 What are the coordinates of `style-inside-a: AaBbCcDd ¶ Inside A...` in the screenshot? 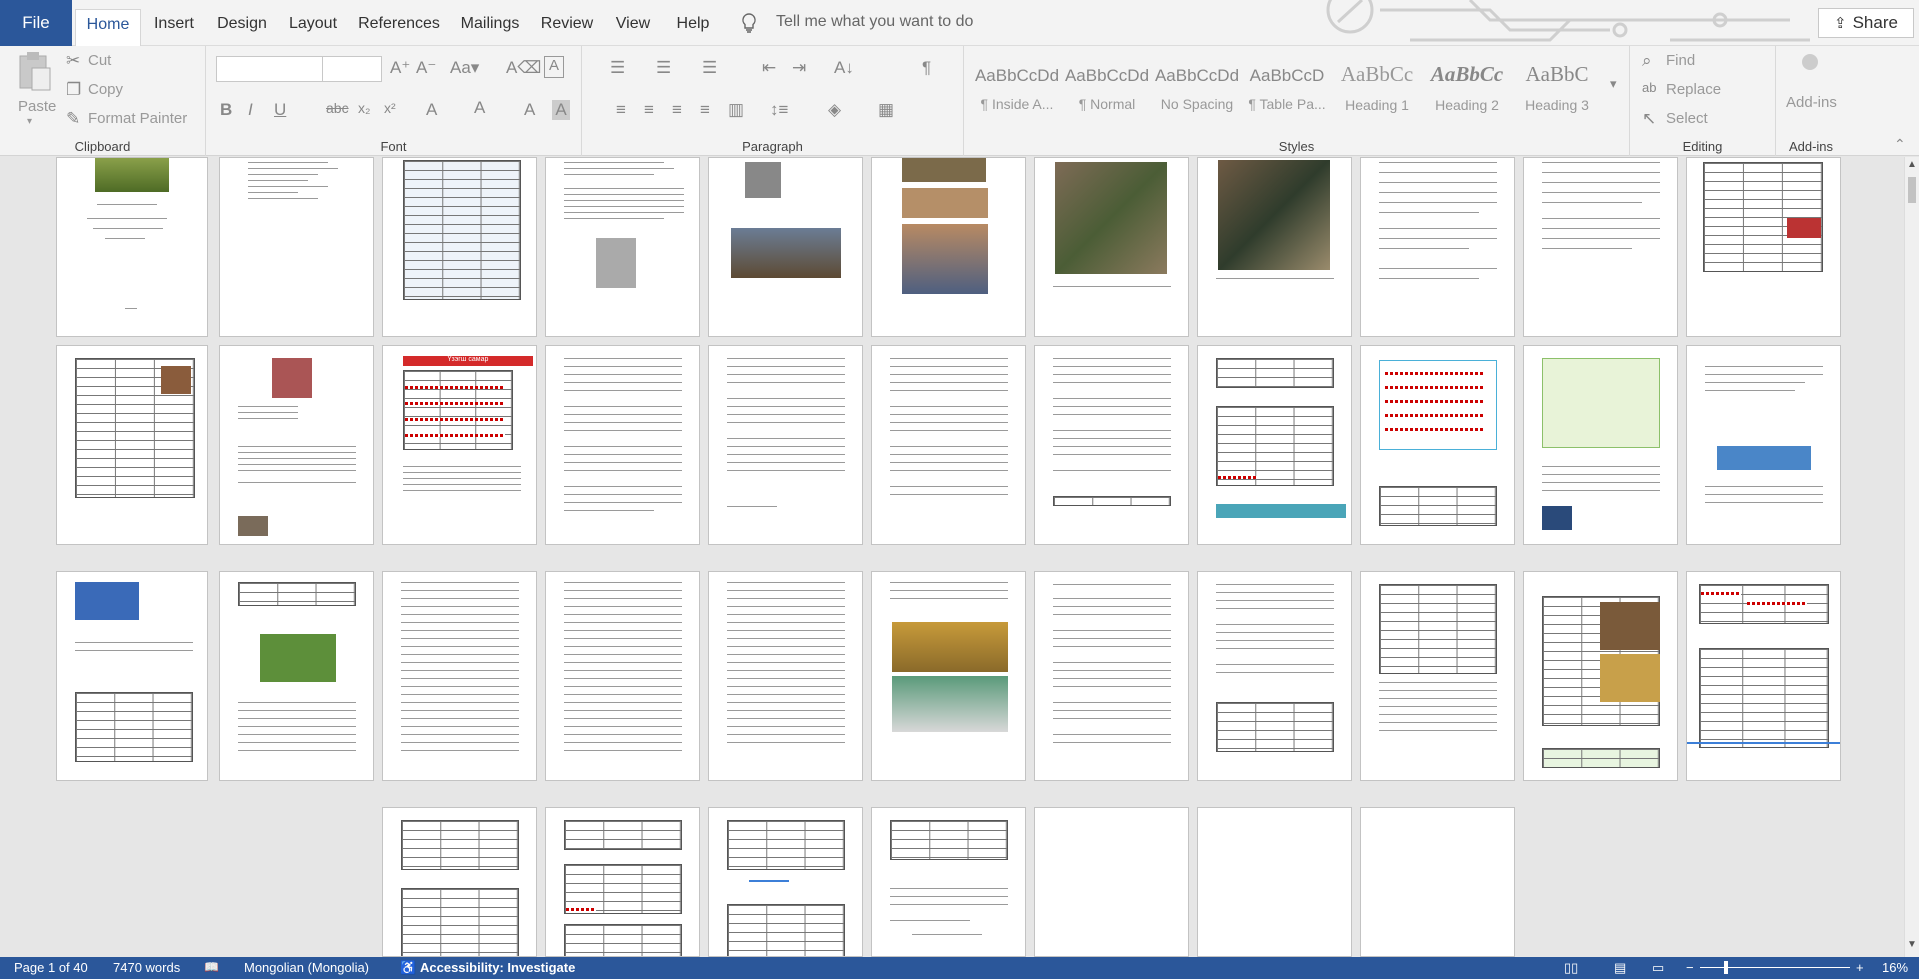 It's located at (1017, 90).